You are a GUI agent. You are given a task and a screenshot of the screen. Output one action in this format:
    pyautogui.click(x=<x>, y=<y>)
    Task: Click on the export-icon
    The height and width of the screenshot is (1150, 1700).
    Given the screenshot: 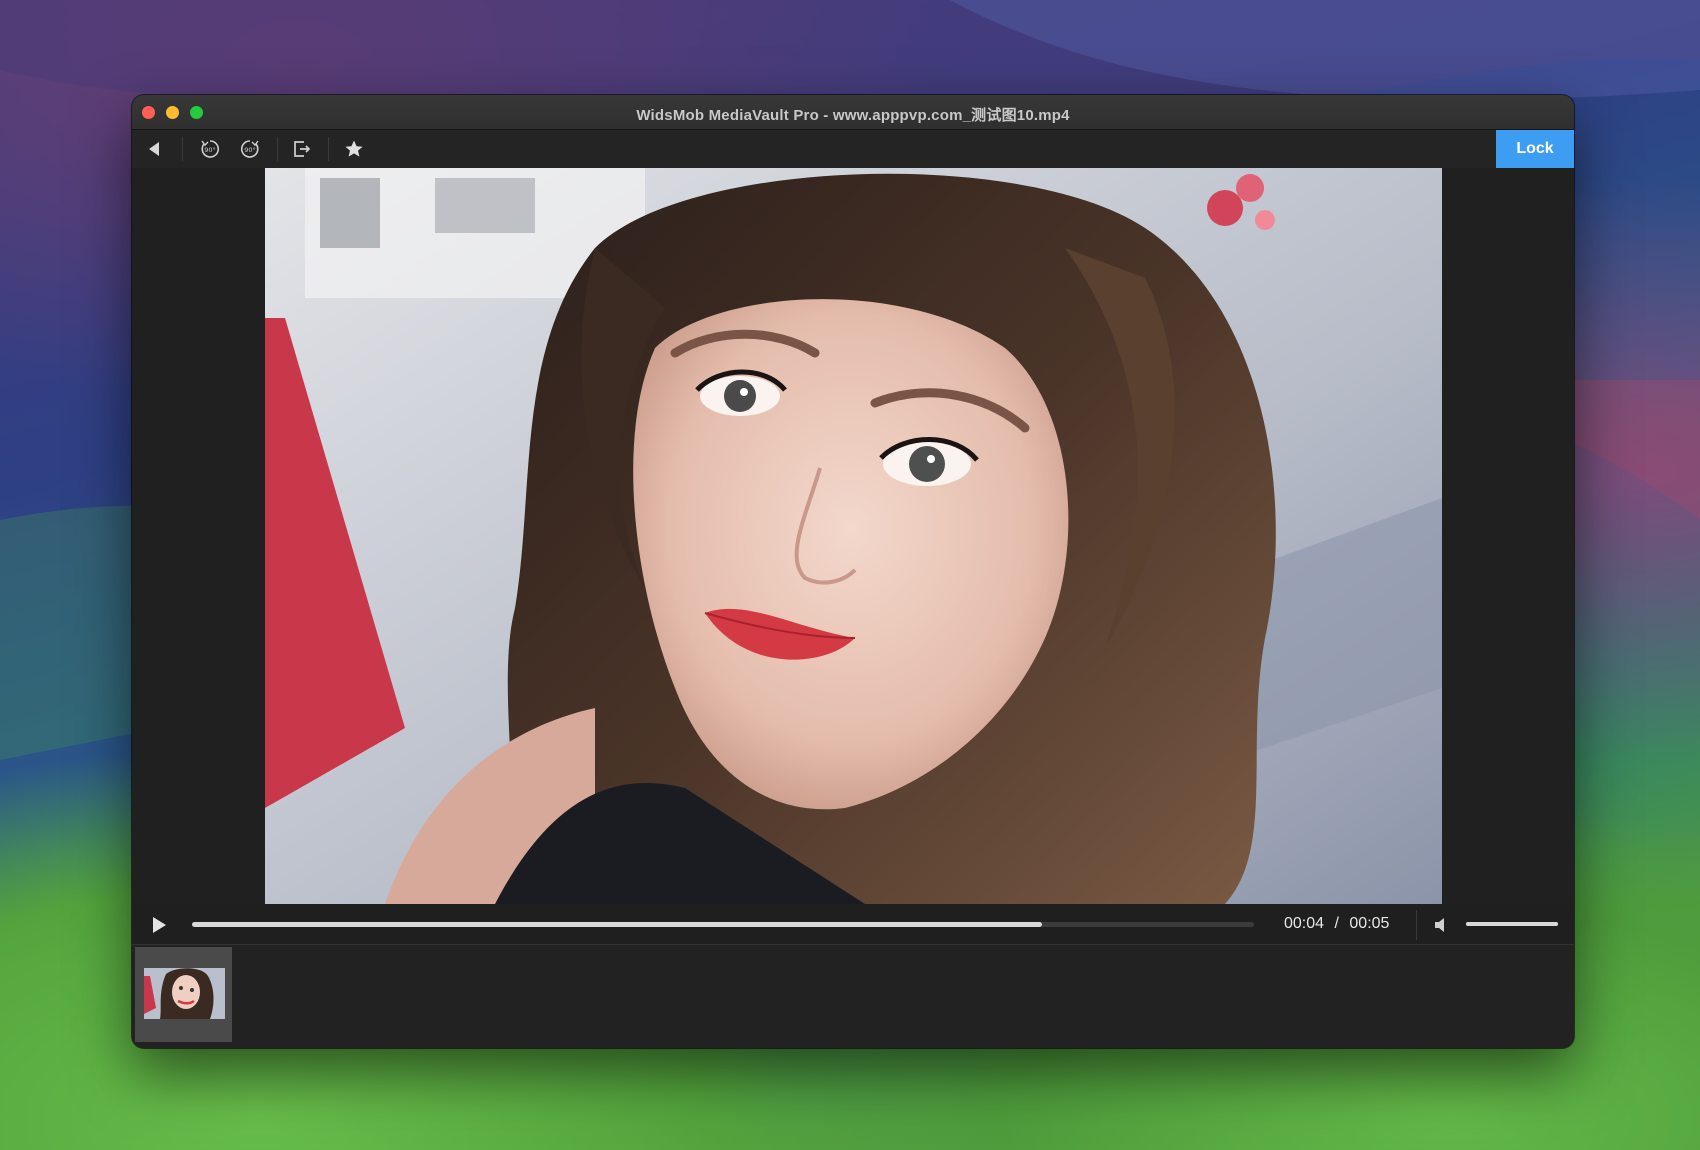 What is the action you would take?
    pyautogui.click(x=302, y=149)
    